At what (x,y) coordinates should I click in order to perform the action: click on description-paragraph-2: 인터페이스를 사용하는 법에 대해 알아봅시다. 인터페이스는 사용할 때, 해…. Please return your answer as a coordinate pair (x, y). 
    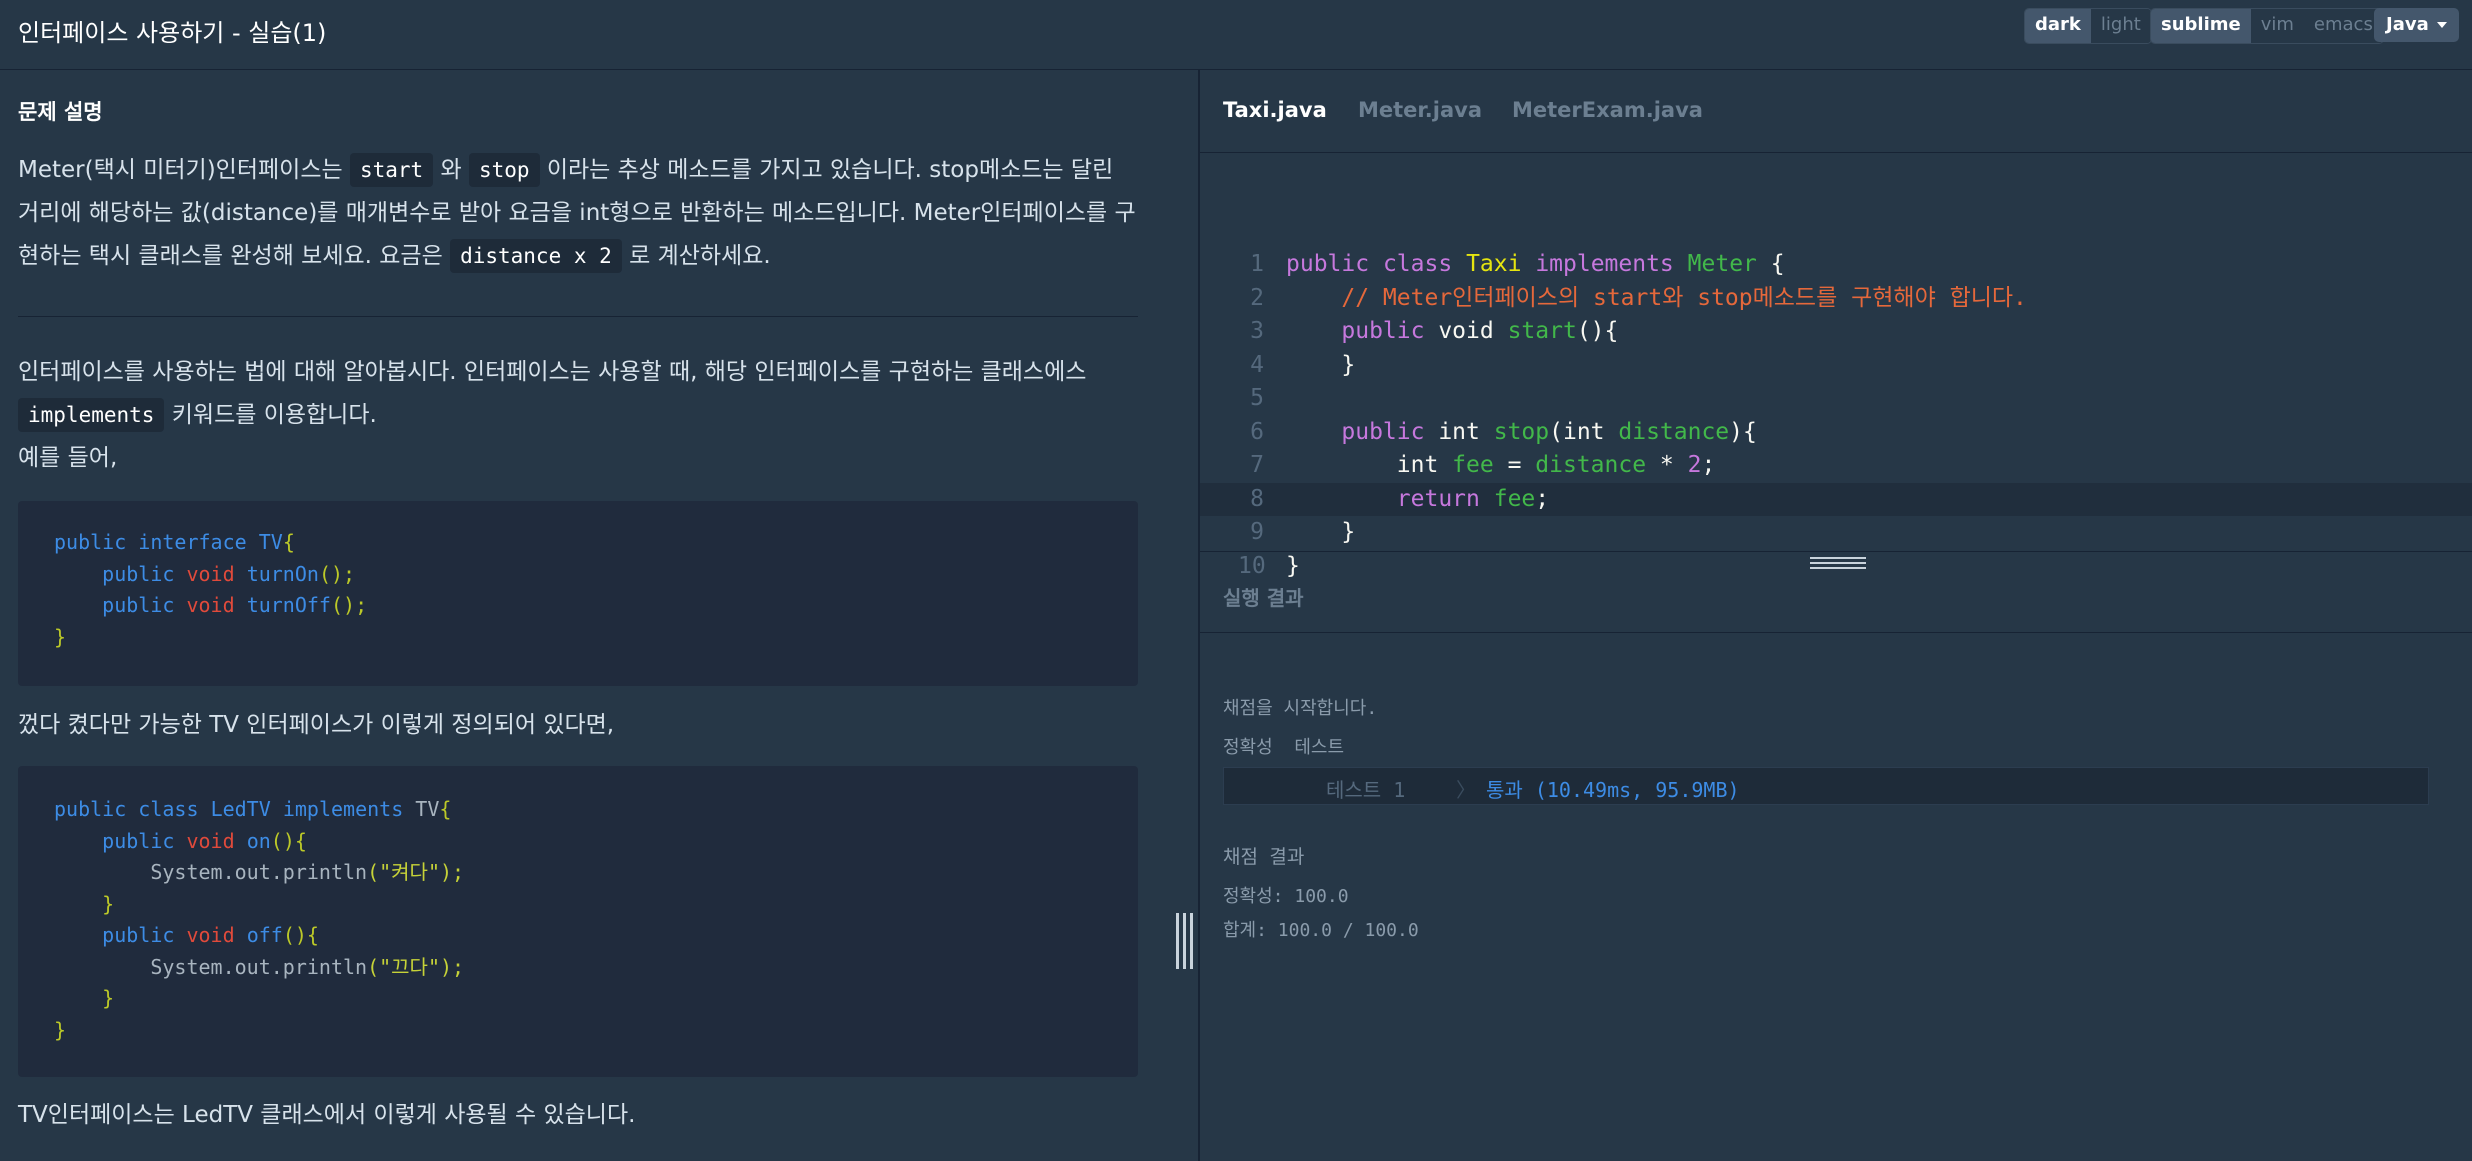
    Looking at the image, I should click on (578, 394).